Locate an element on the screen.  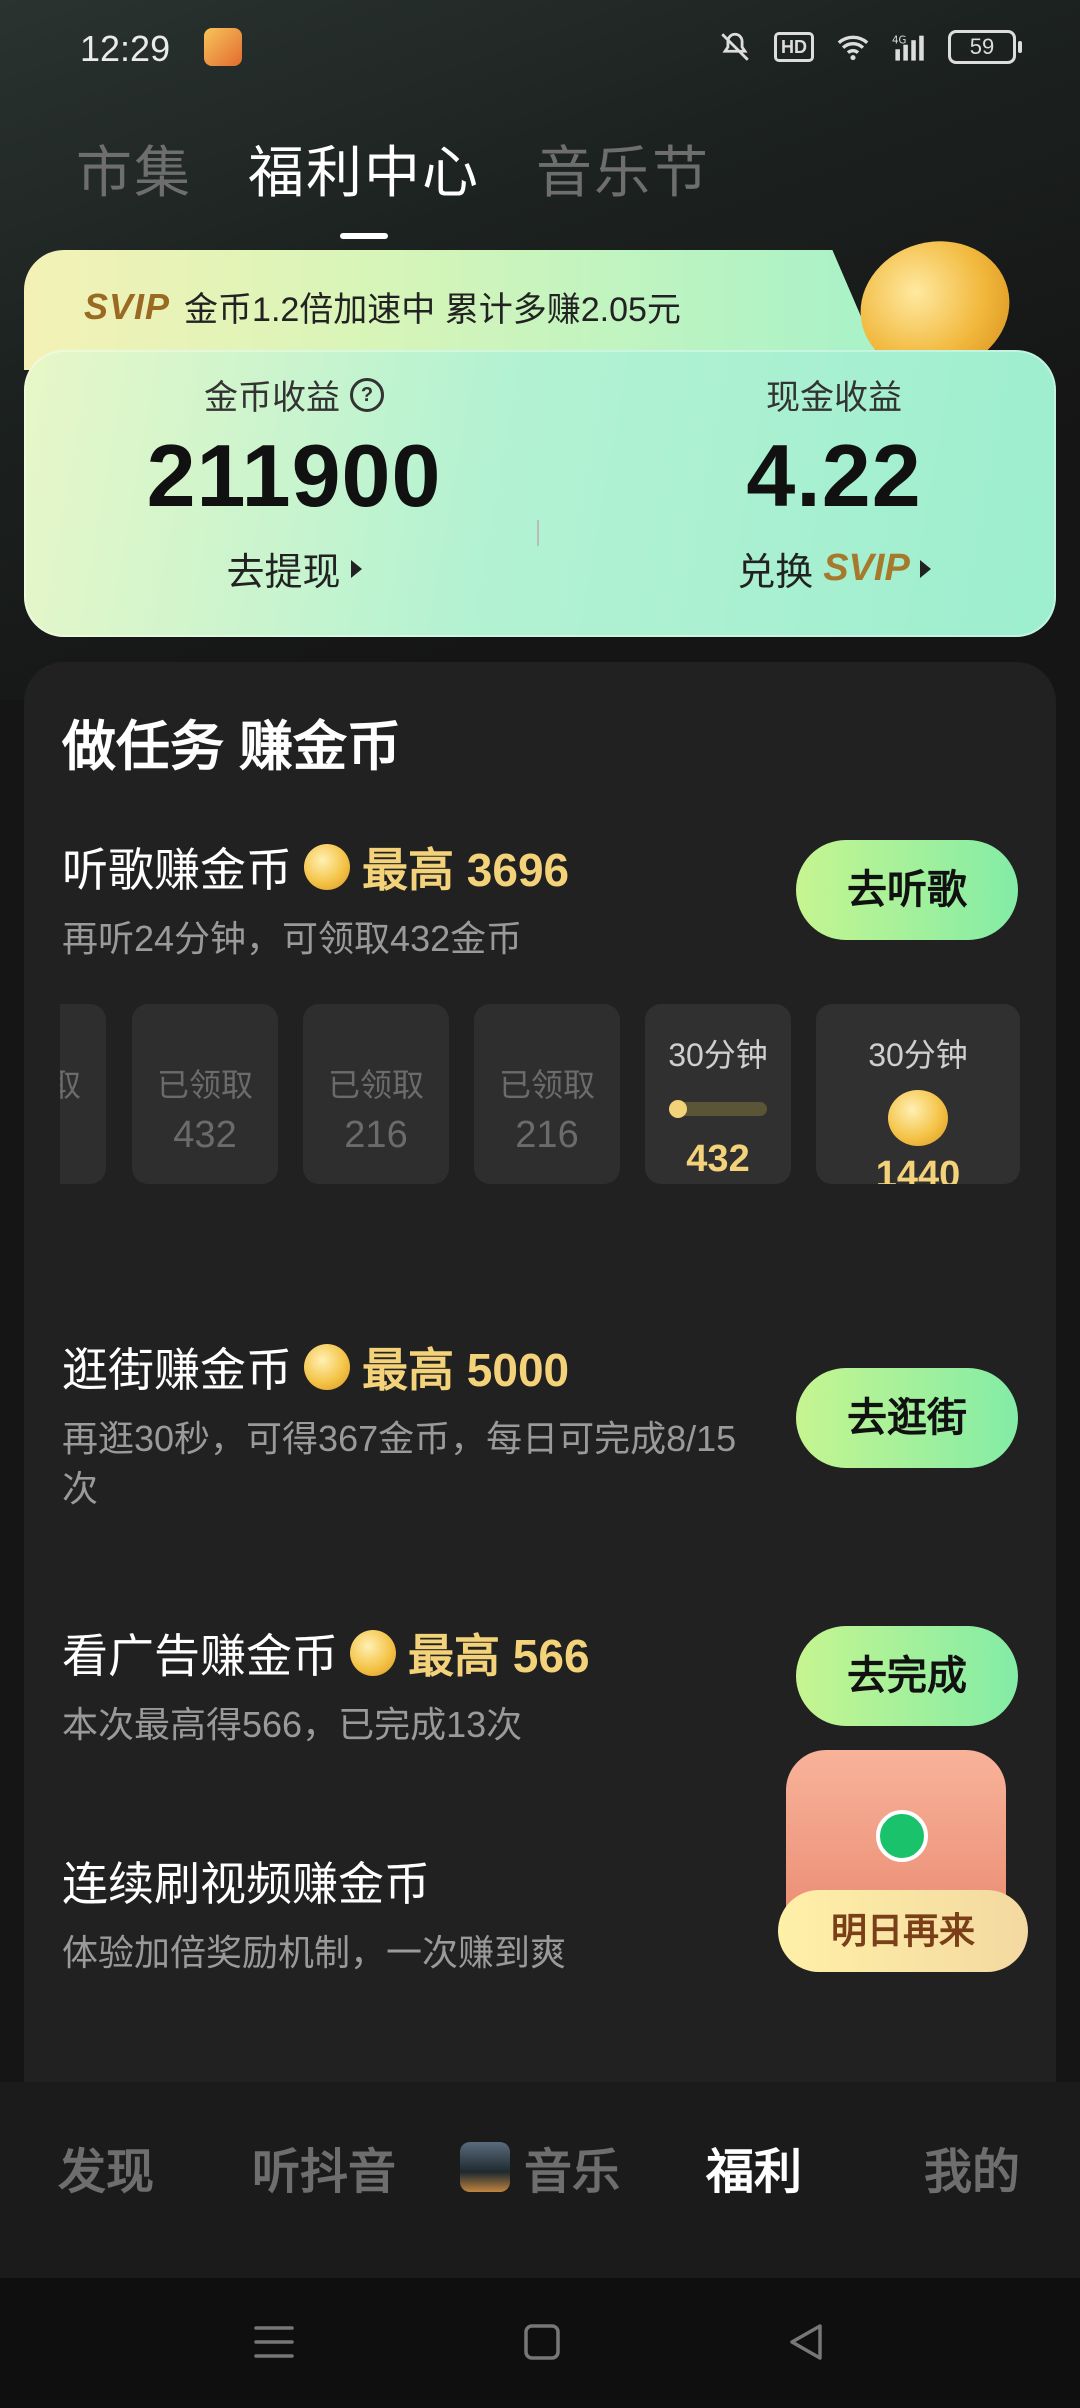
withdraw-label: 去提现 is located at coordinates (283, 573).